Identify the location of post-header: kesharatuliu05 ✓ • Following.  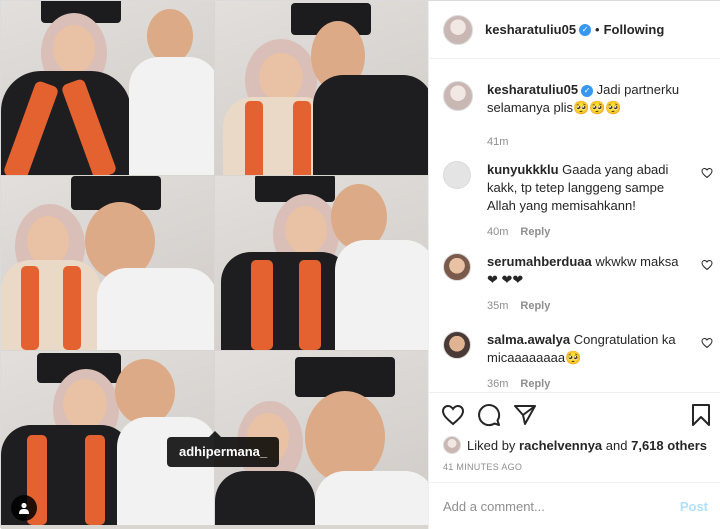
(574, 30).